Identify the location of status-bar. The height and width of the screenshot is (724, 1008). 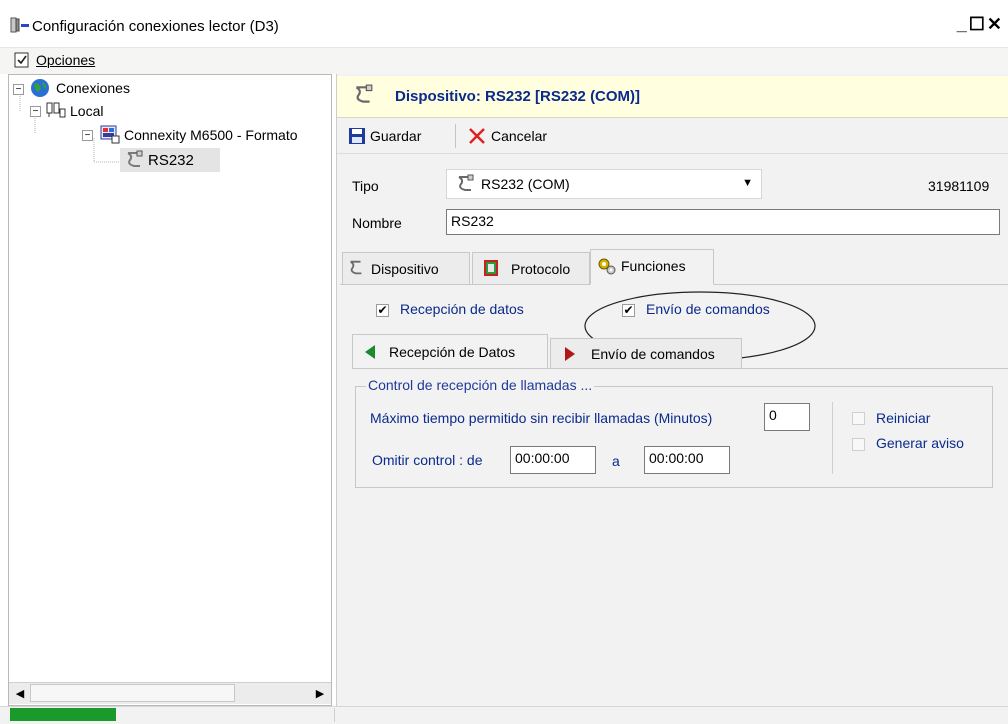
(504, 715).